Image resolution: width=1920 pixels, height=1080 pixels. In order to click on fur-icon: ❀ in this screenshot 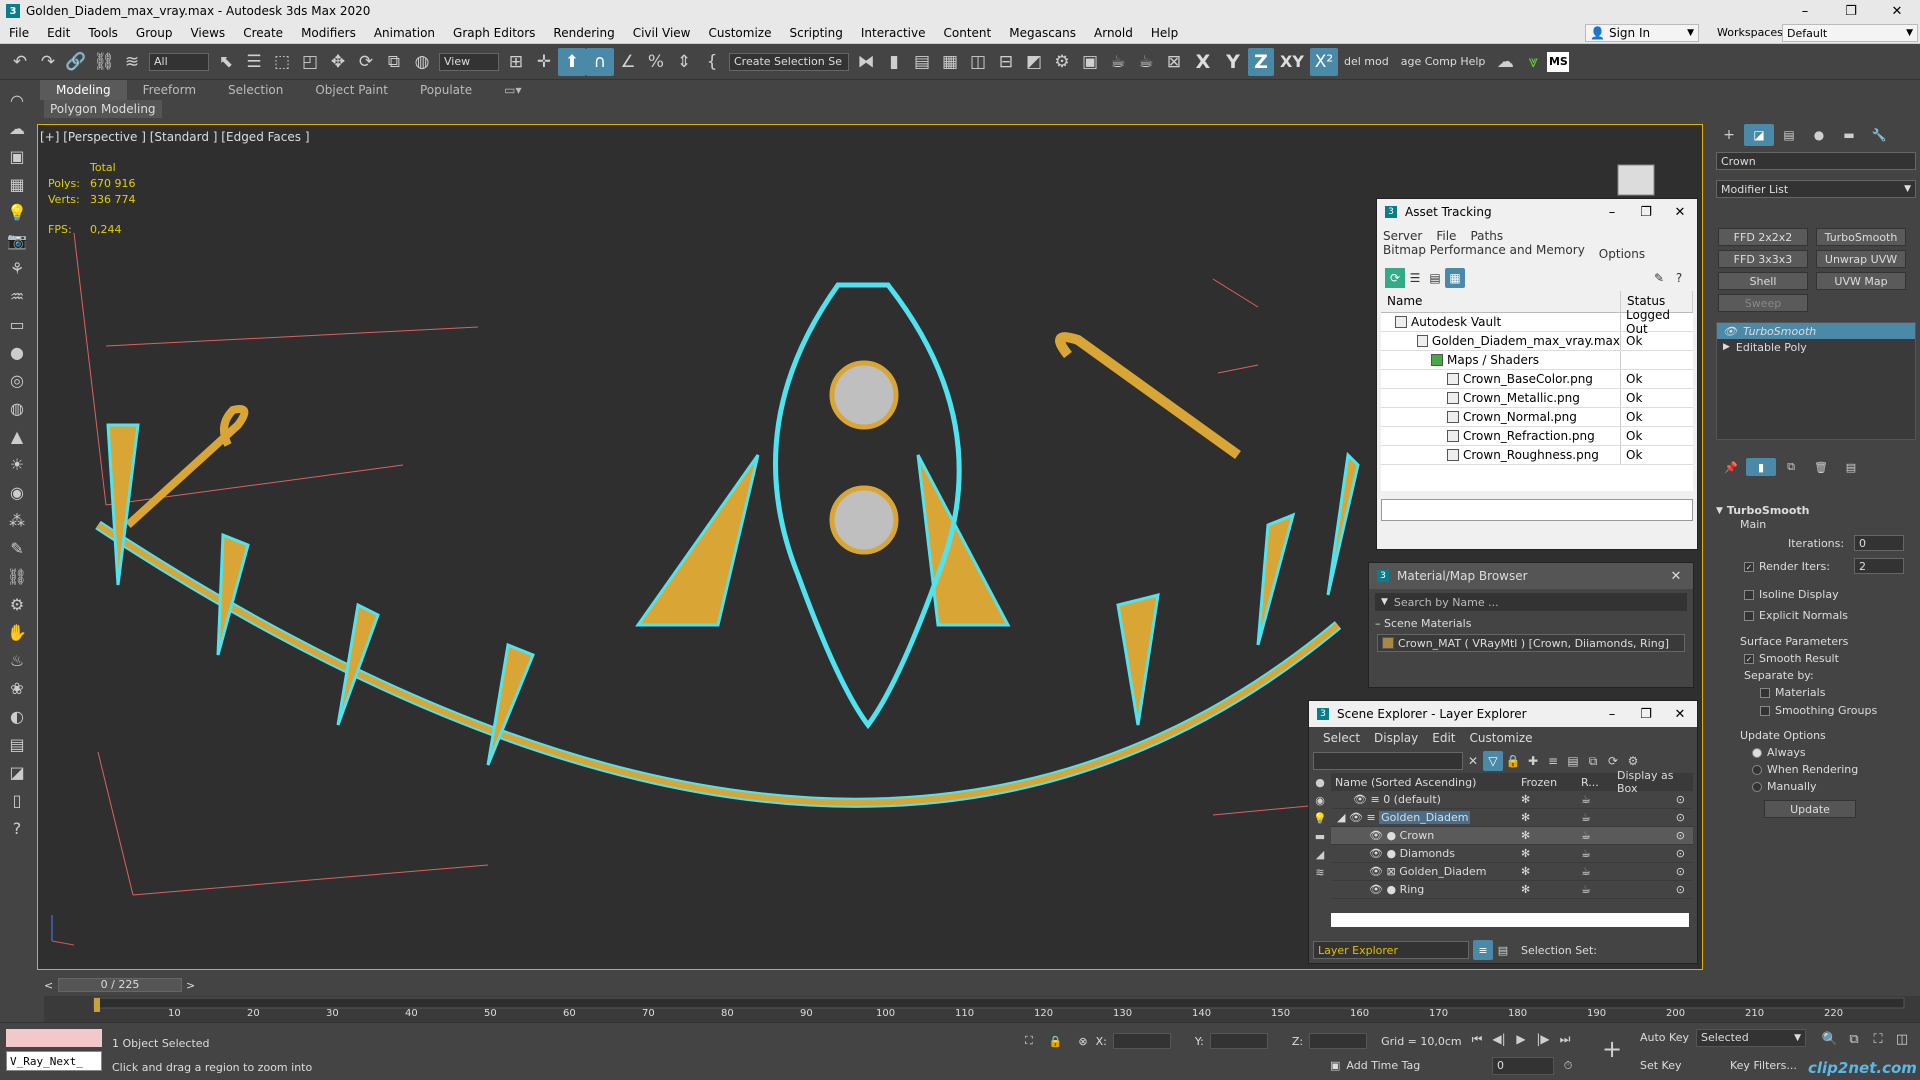, I will do `click(17, 688)`.